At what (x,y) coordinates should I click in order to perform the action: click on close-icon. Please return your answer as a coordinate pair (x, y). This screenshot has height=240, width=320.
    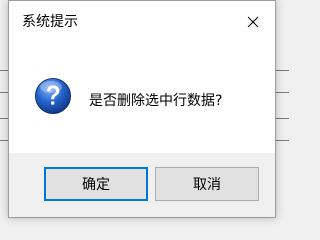
    Looking at the image, I should click on (253, 22).